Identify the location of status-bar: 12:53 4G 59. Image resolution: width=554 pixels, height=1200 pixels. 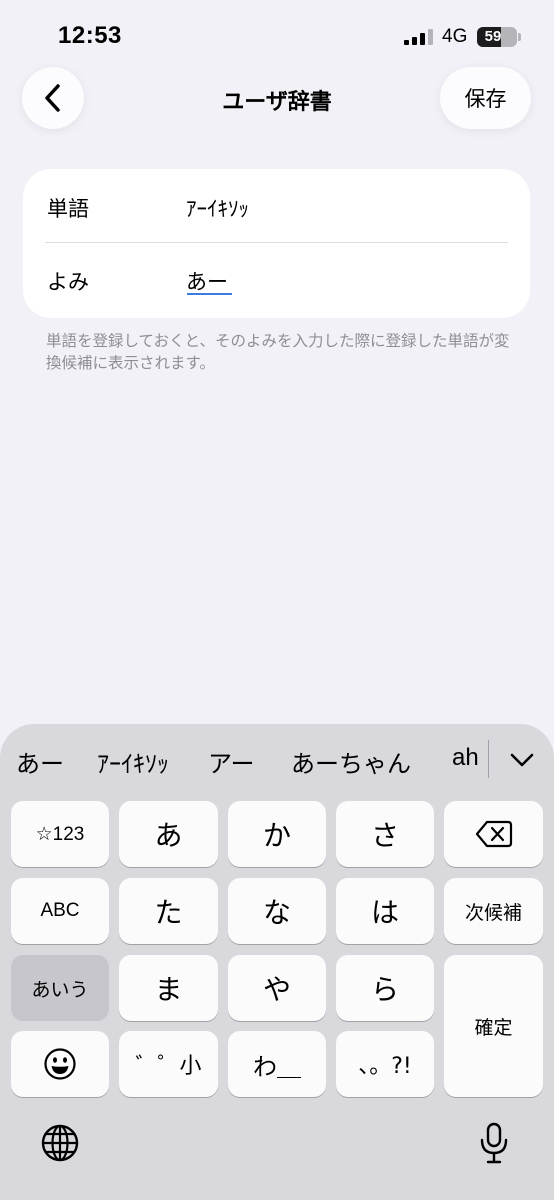
(277, 33).